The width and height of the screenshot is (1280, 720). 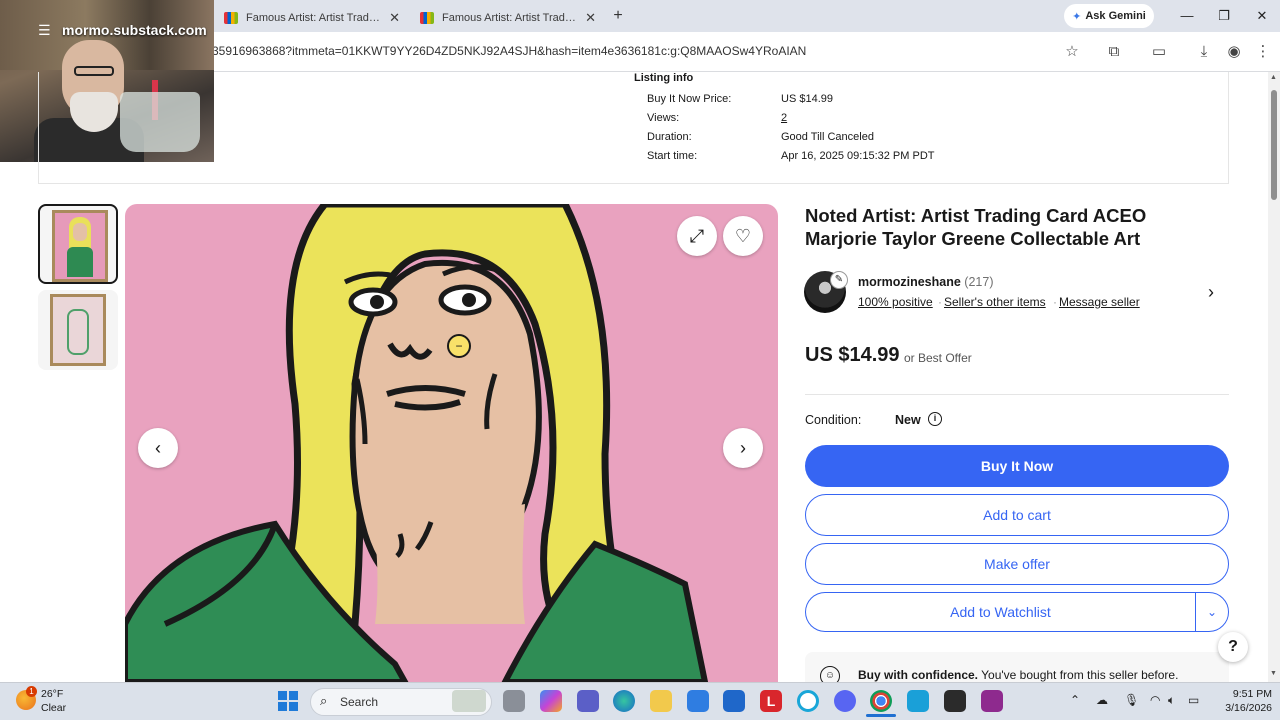 I want to click on divider, so click(x=1017, y=394).